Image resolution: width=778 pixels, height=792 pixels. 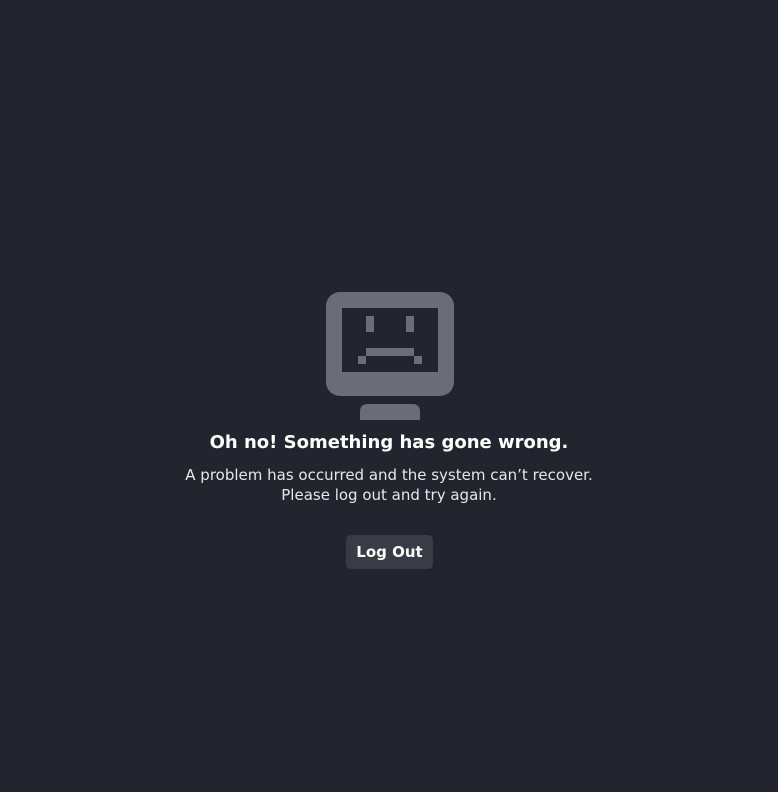 I want to click on log-out-button: Log Out, so click(x=389, y=552).